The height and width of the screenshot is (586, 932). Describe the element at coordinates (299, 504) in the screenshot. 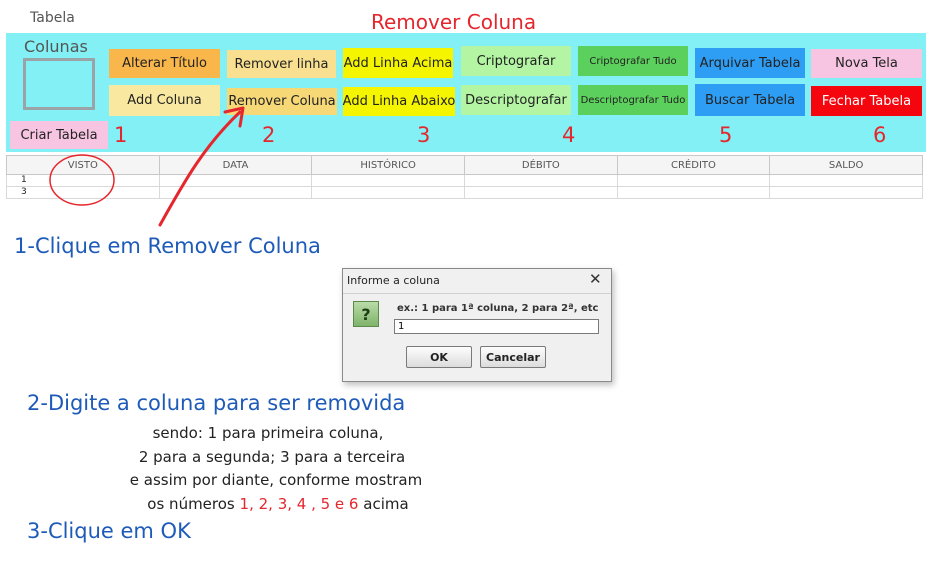

I see `line-4-numbers: 1, 2, 3, 4 , 5 e 6` at that location.